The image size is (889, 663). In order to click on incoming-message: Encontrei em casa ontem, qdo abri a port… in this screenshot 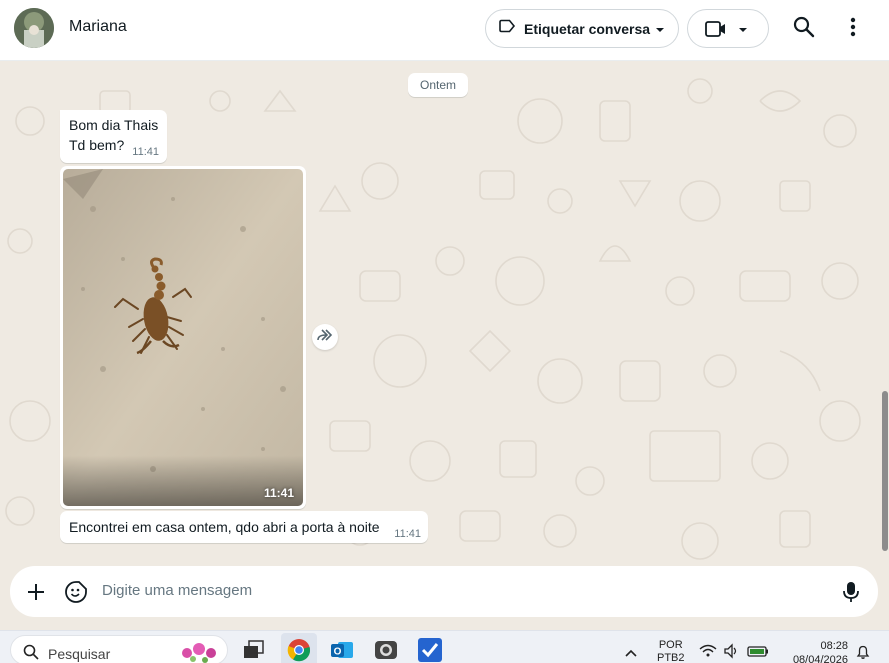, I will do `click(244, 527)`.